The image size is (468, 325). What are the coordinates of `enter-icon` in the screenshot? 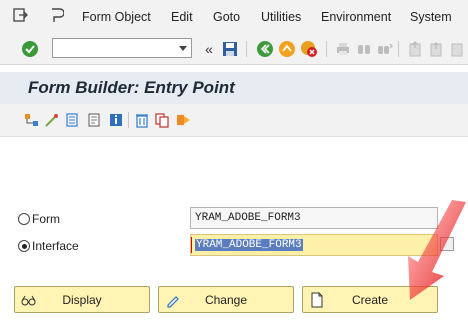 It's located at (30, 49).